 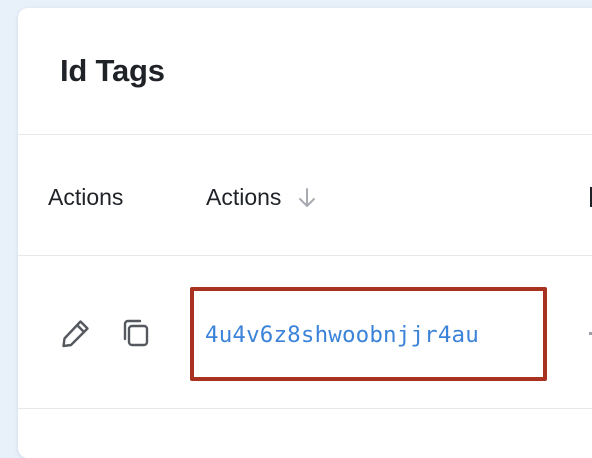 I want to click on edit-button, so click(x=76, y=333).